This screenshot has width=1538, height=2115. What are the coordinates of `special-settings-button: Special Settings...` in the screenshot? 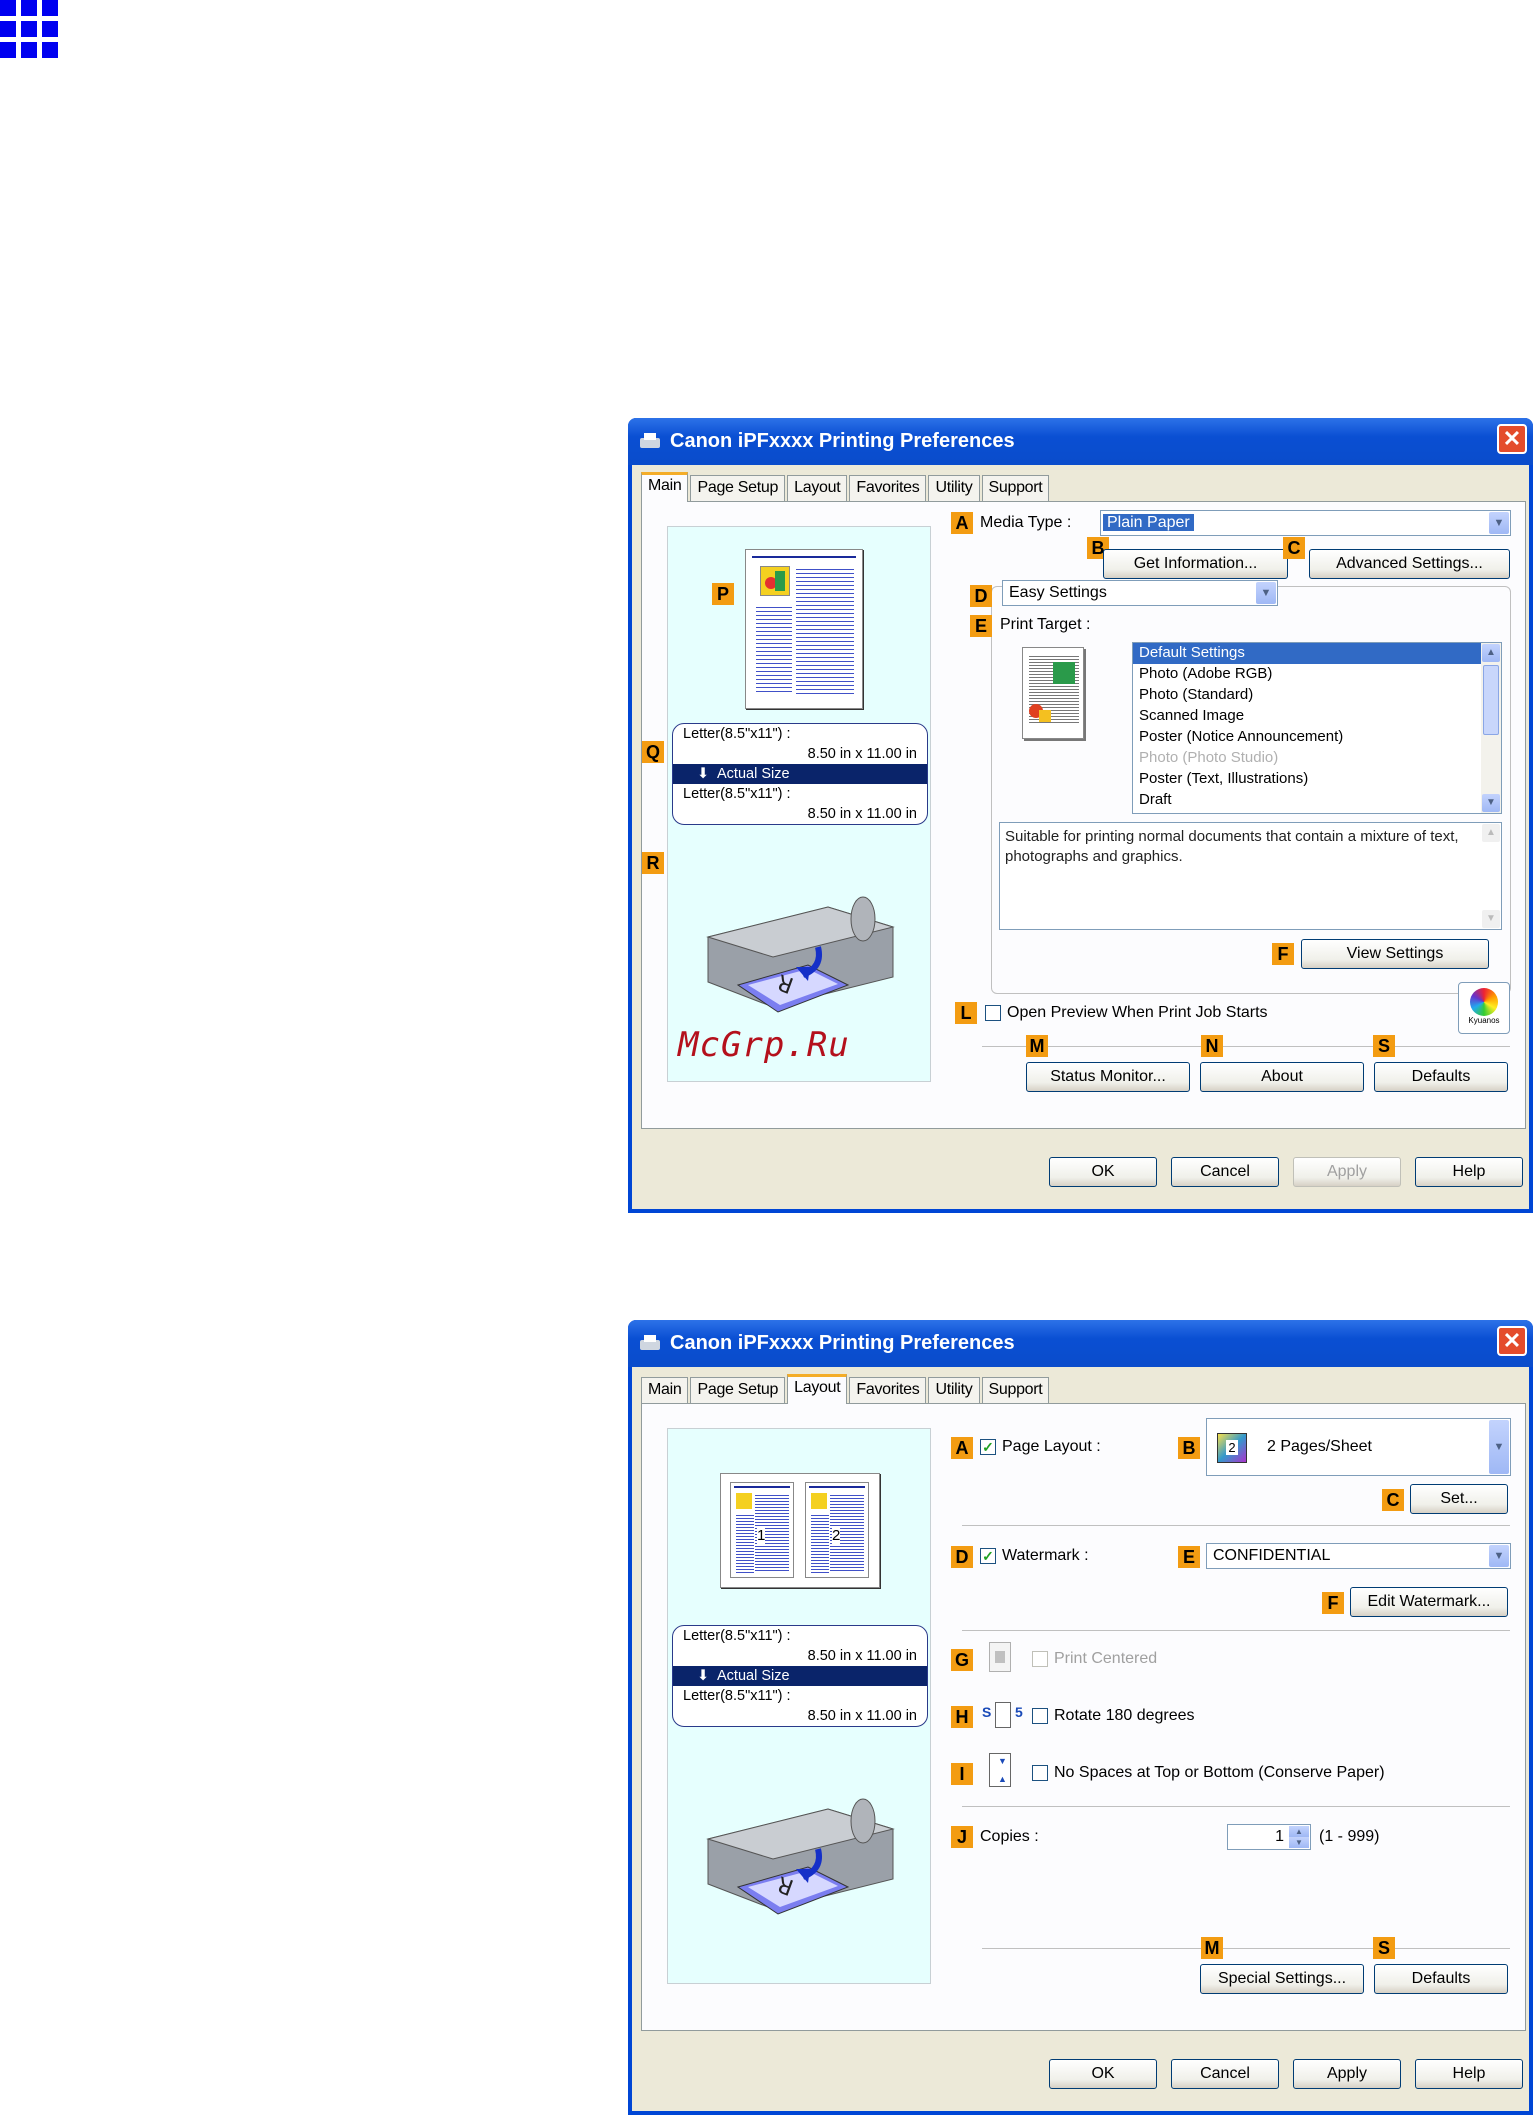 It's located at (1282, 1979).